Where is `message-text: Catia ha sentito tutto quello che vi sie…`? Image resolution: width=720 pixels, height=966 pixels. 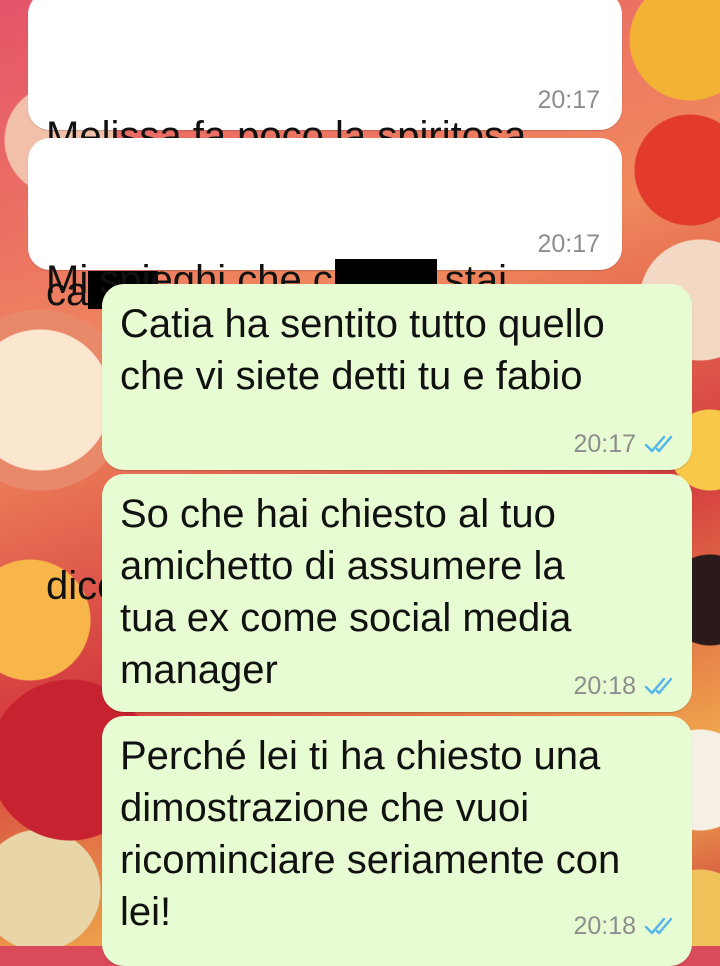 message-text: Catia ha sentito tutto quello che vi sie… is located at coordinates (362, 350).